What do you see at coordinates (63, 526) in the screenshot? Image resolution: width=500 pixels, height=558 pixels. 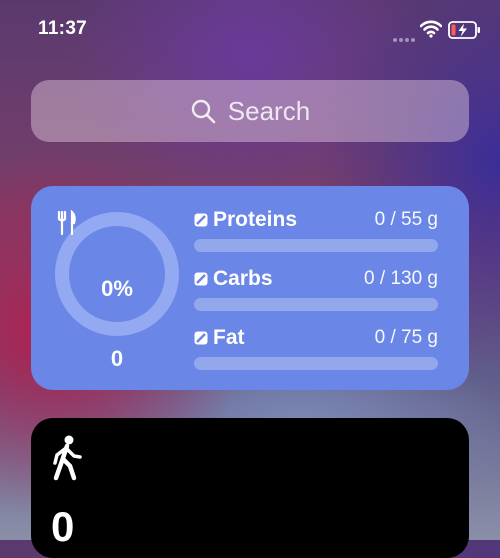 I see `steps-count: 0` at bounding box center [63, 526].